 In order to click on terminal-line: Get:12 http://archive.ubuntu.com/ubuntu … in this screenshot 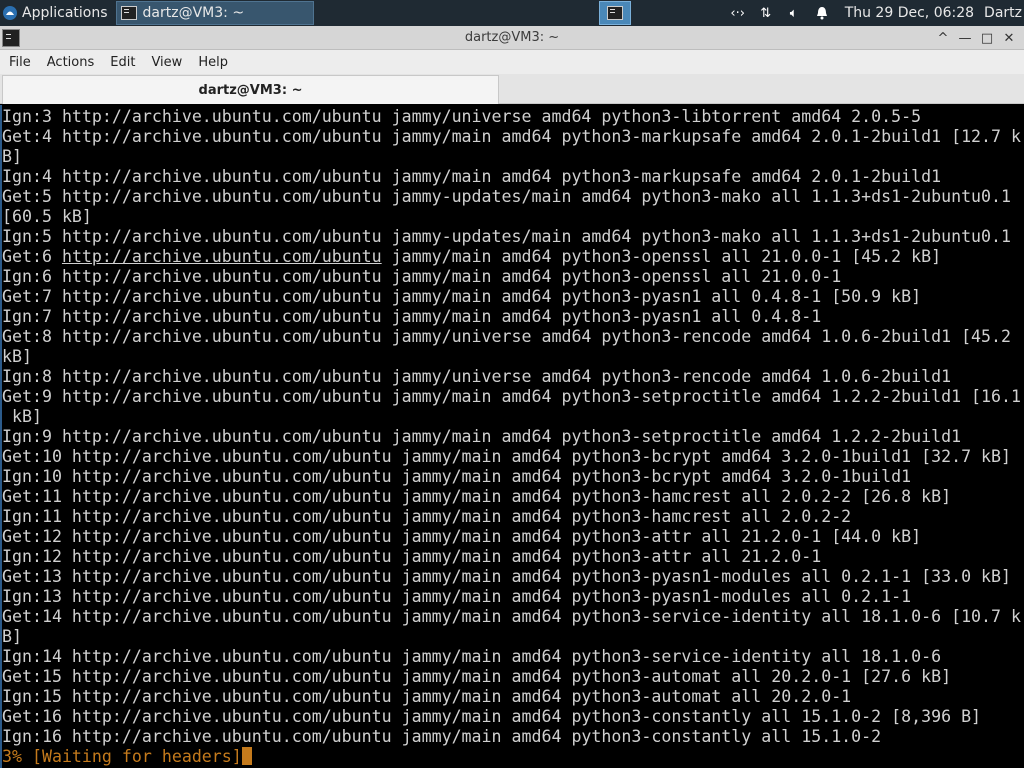, I will do `click(462, 536)`.